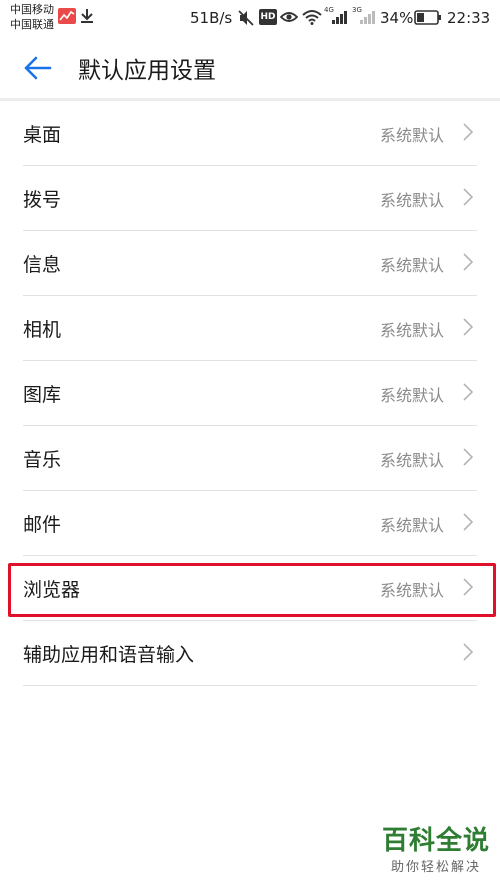 The image size is (500, 889). What do you see at coordinates (289, 17) in the screenshot?
I see `eye-icon` at bounding box center [289, 17].